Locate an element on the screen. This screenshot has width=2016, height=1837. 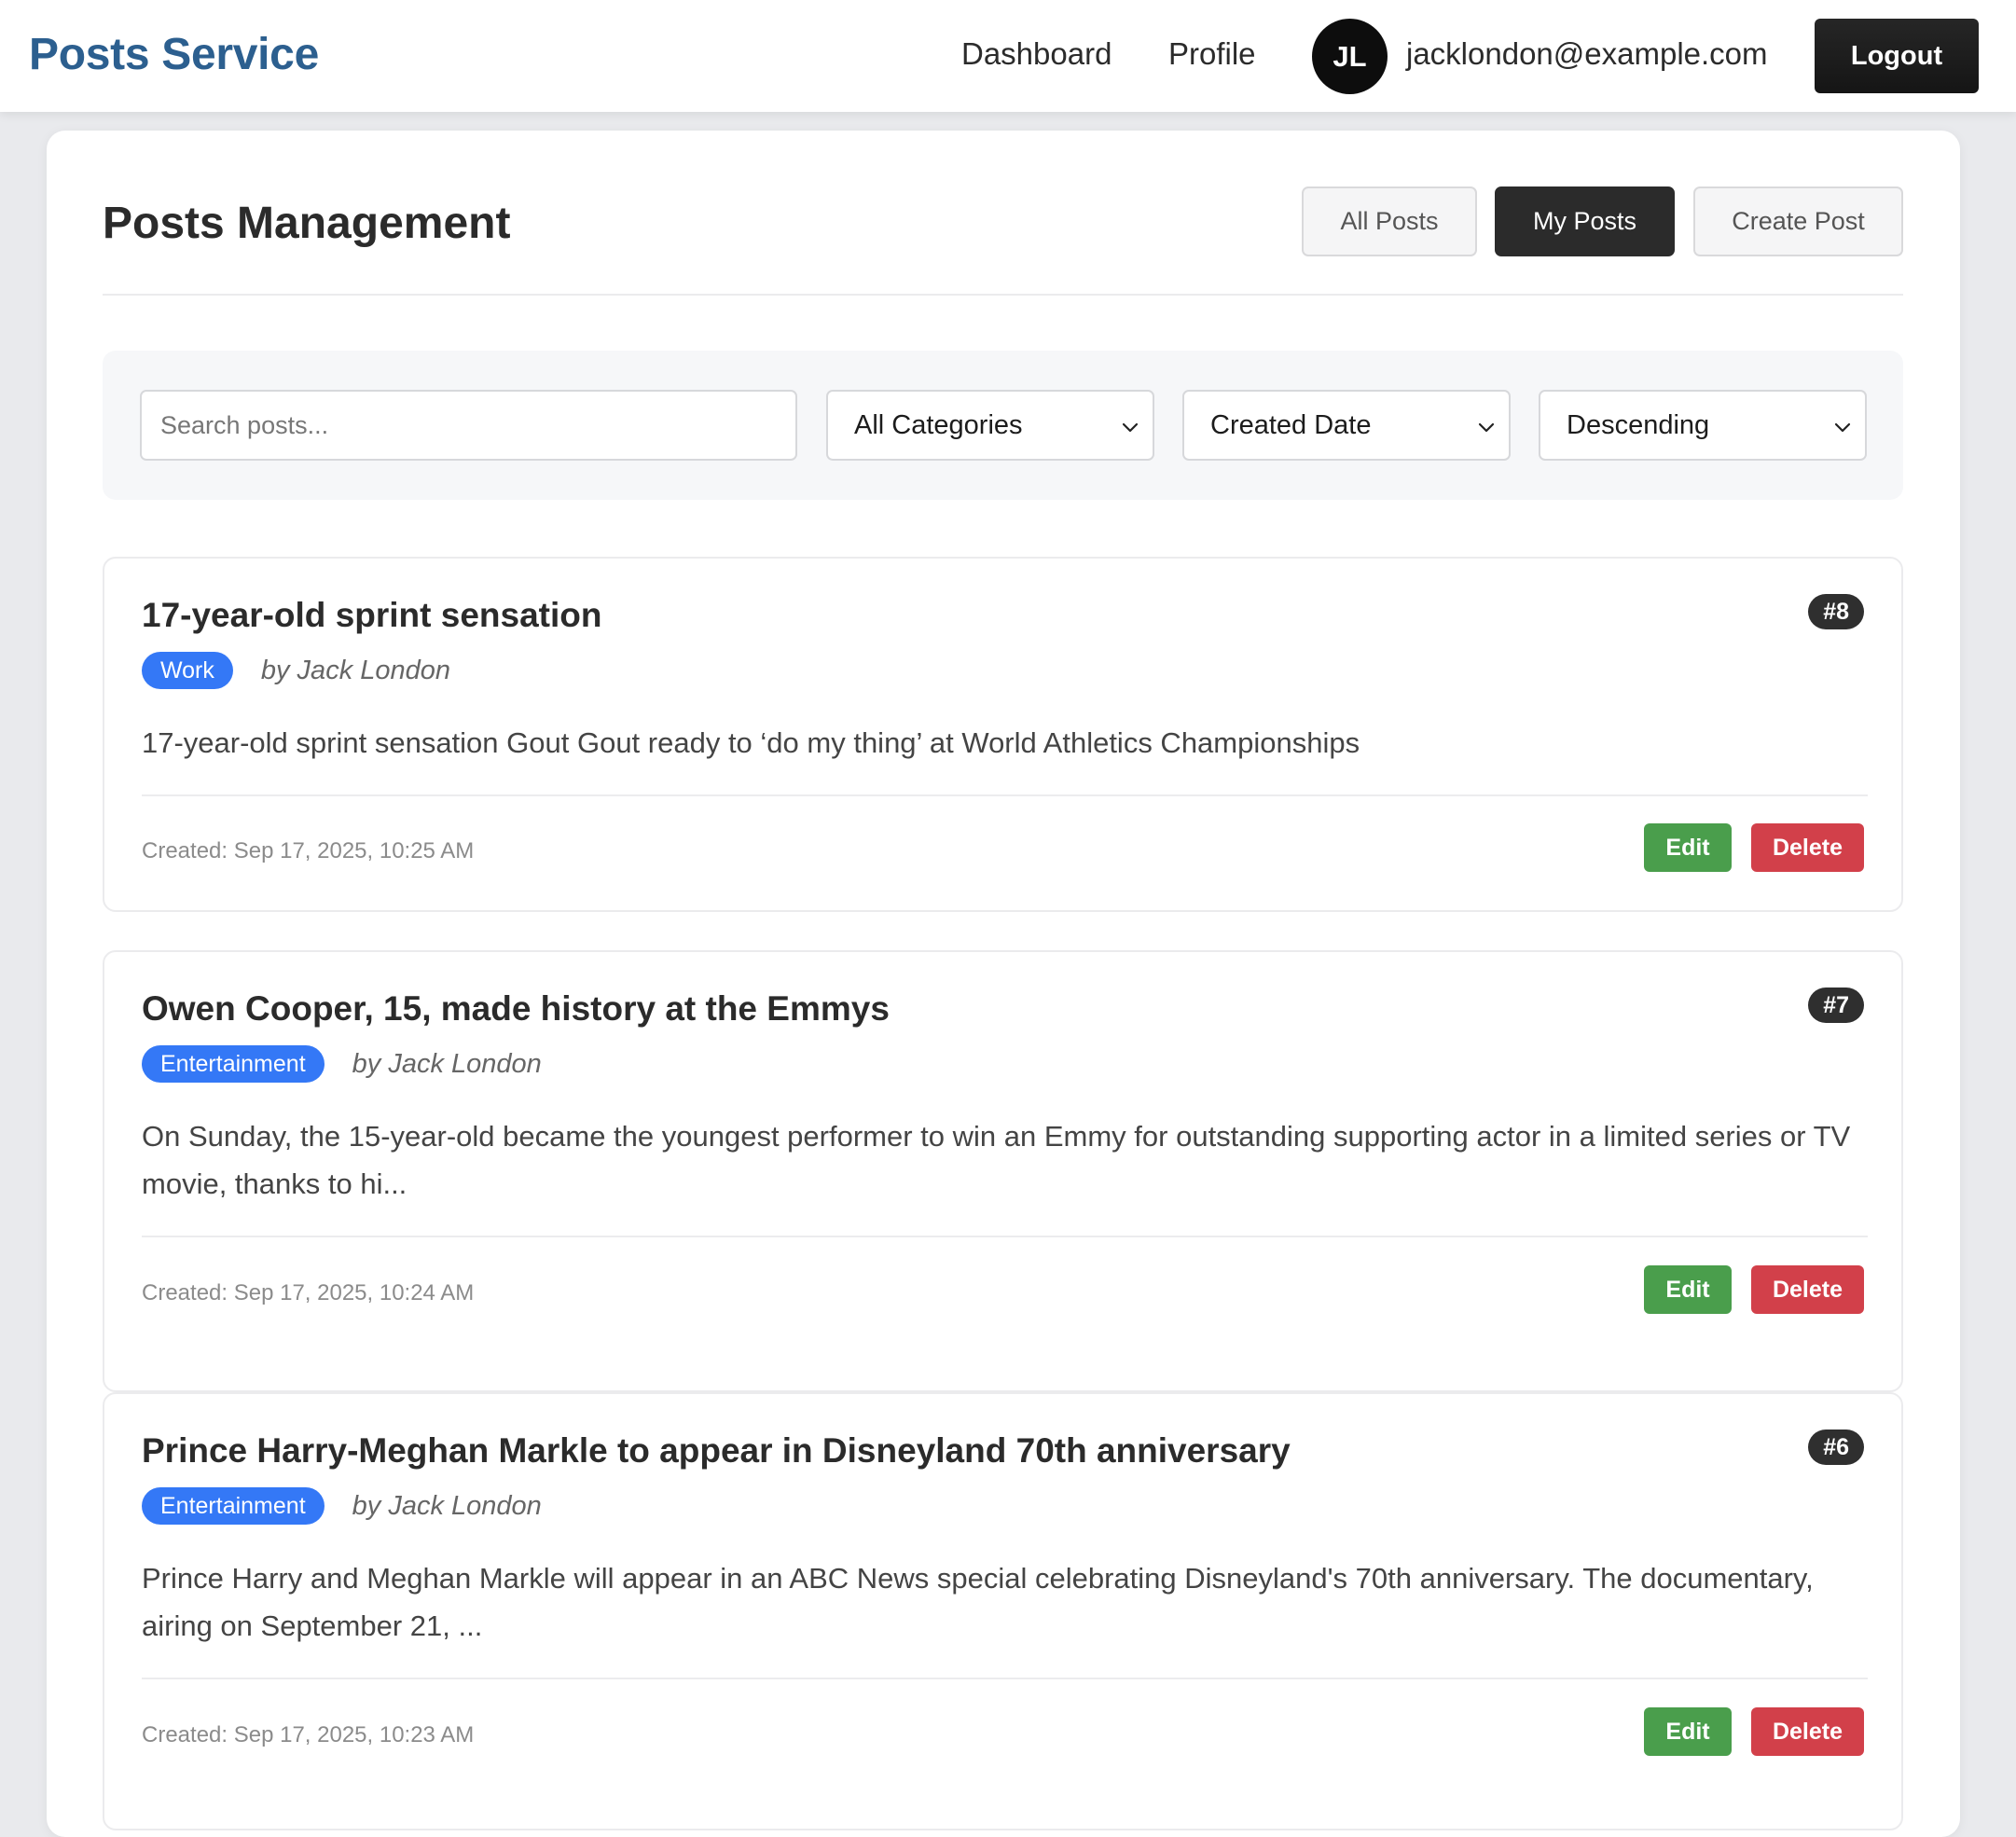
page-title: Posts Management is located at coordinates (307, 223).